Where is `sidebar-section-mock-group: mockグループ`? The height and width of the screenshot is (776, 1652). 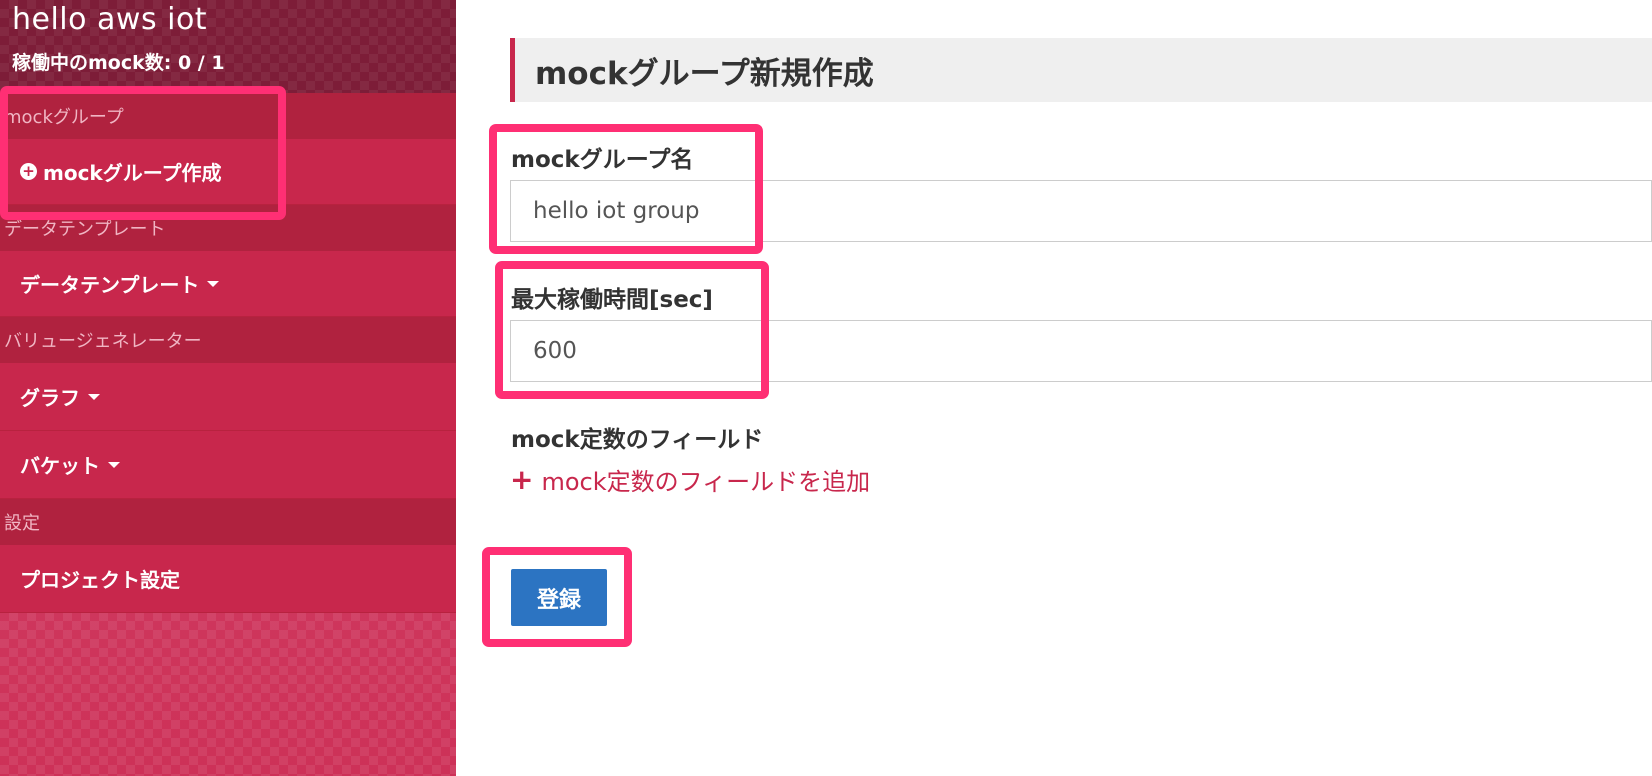 sidebar-section-mock-group: mockグループ is located at coordinates (228, 116).